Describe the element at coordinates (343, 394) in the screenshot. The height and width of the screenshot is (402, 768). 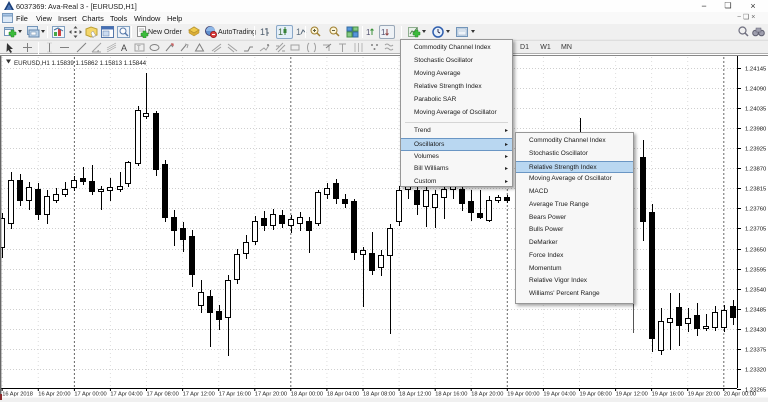
I see `svg-text: 18 Apr 04:00` at that location.